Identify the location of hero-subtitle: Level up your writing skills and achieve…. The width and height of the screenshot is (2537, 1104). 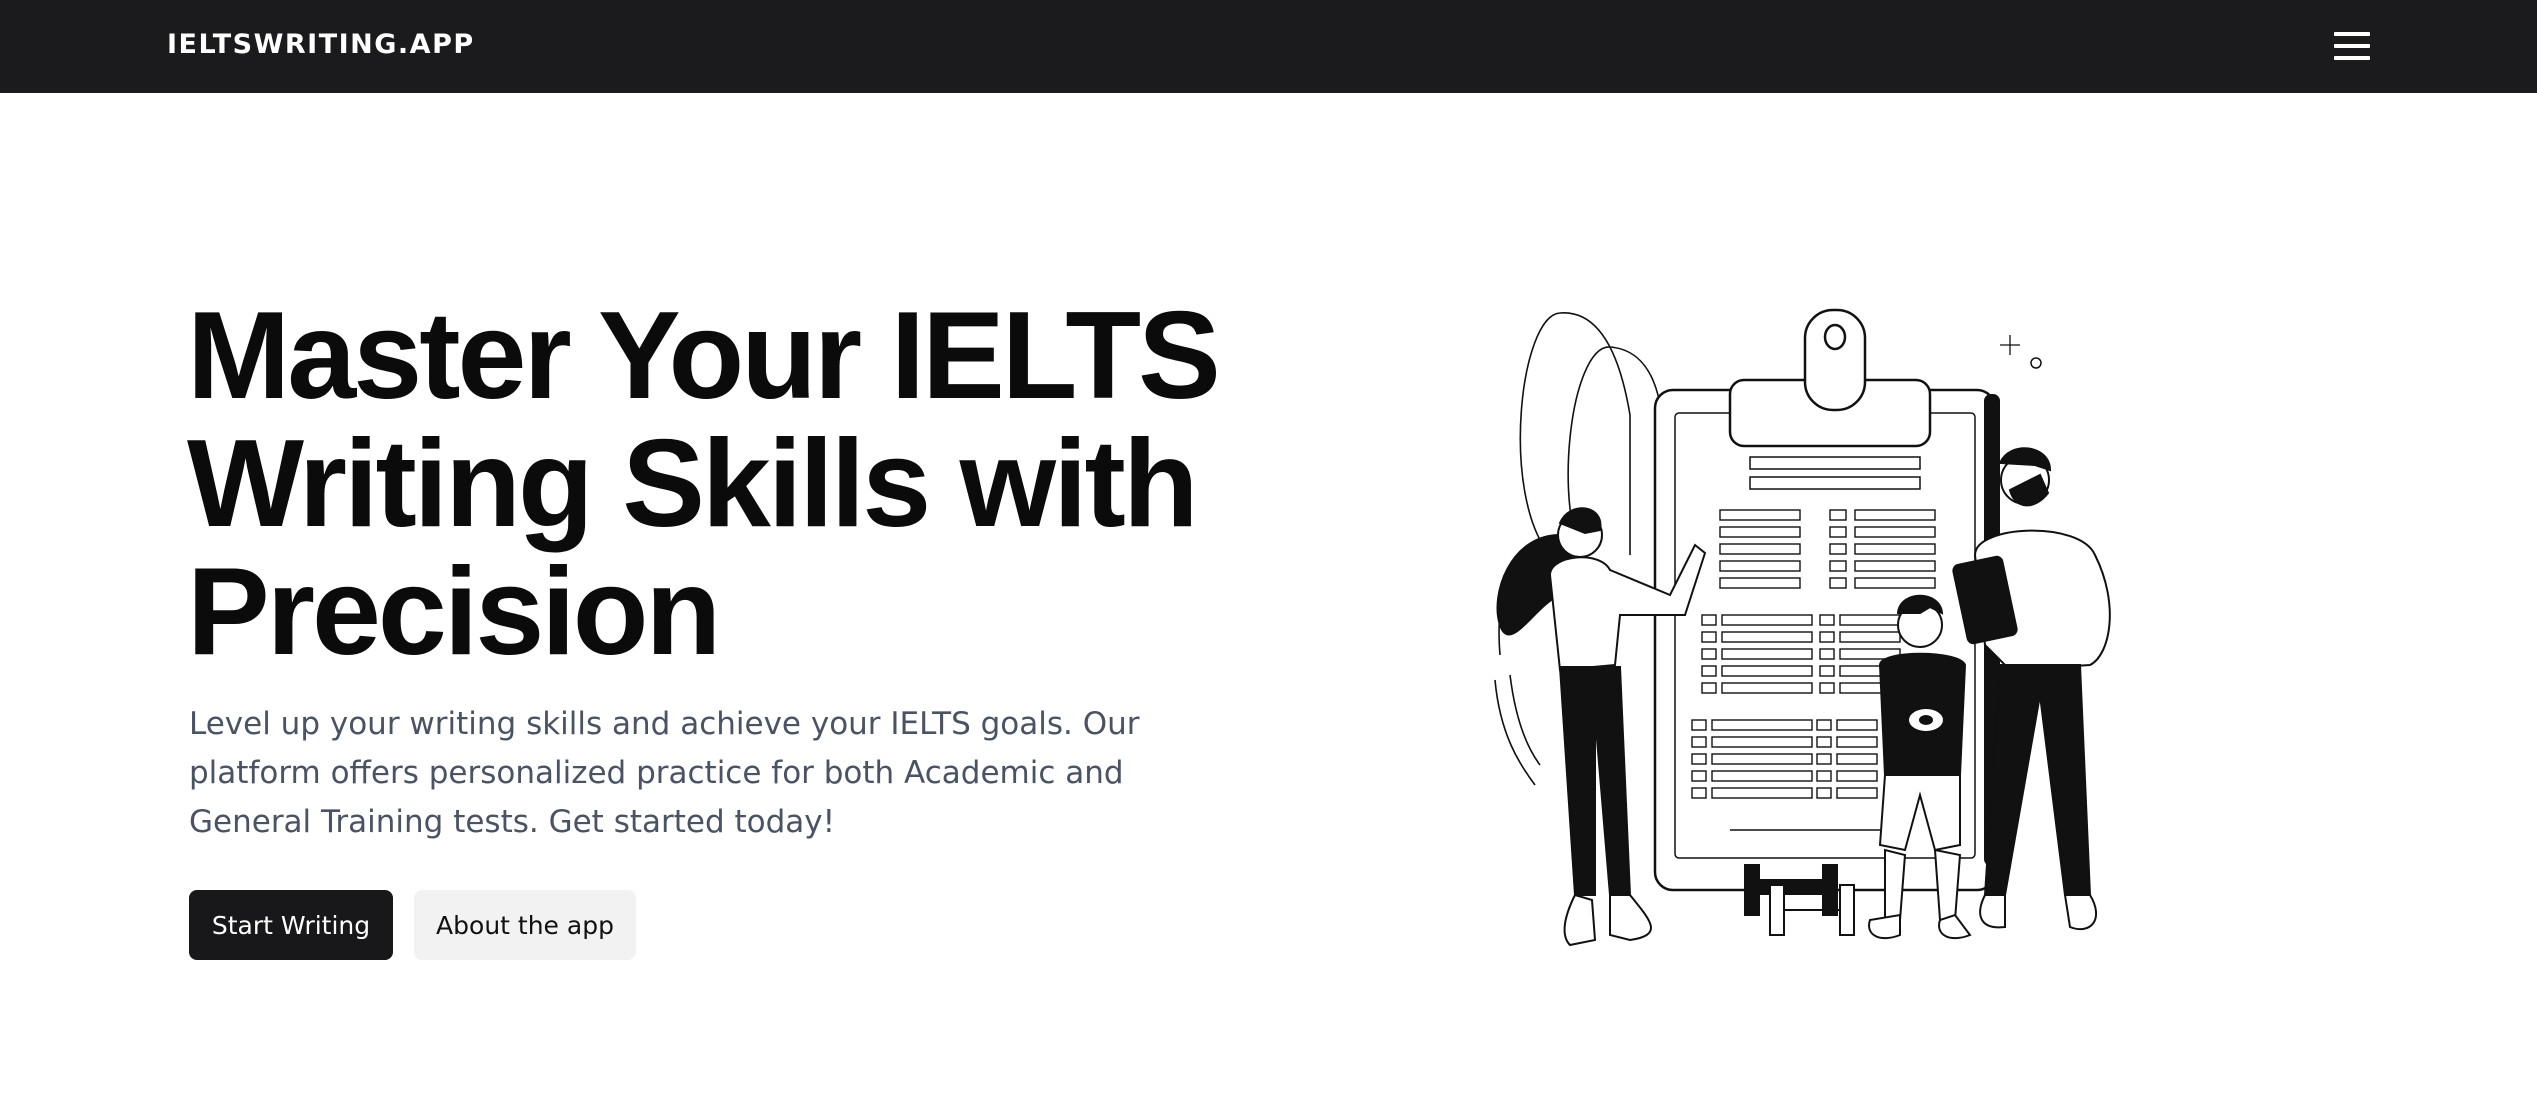
(664, 773).